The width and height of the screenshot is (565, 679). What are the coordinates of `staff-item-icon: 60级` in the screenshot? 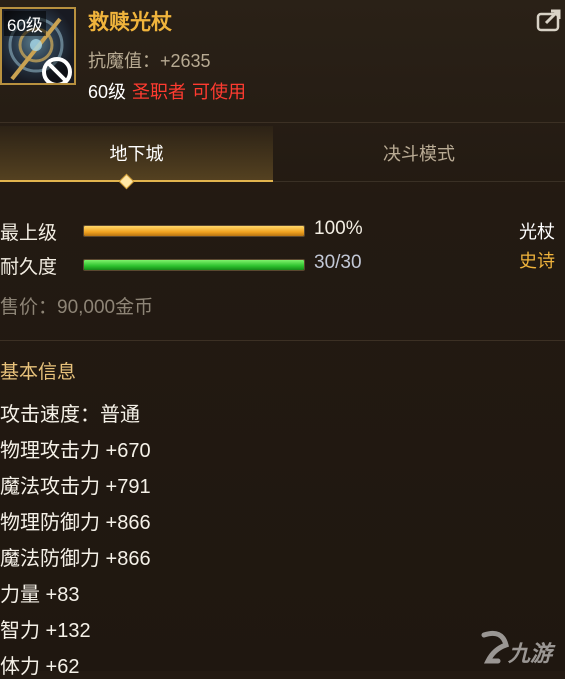 It's located at (38, 46).